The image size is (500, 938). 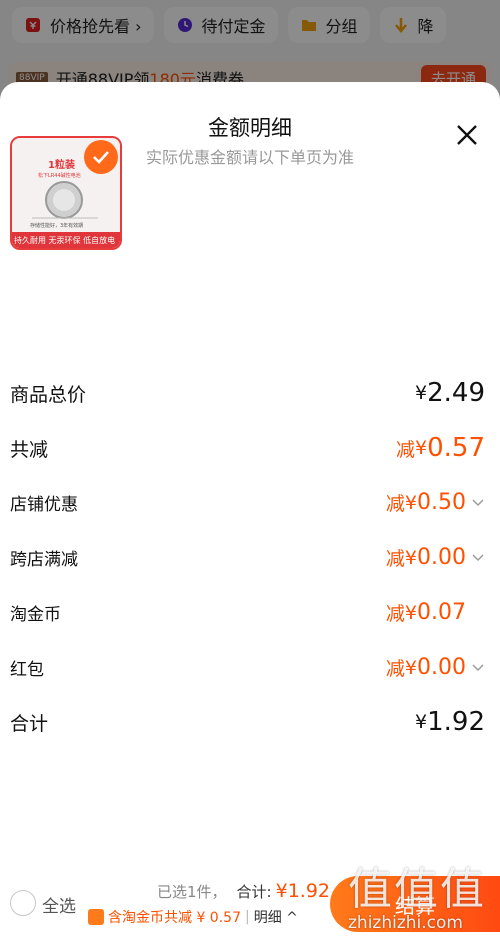 I want to click on product-model: 松下LR44碱性电池, so click(x=59, y=176).